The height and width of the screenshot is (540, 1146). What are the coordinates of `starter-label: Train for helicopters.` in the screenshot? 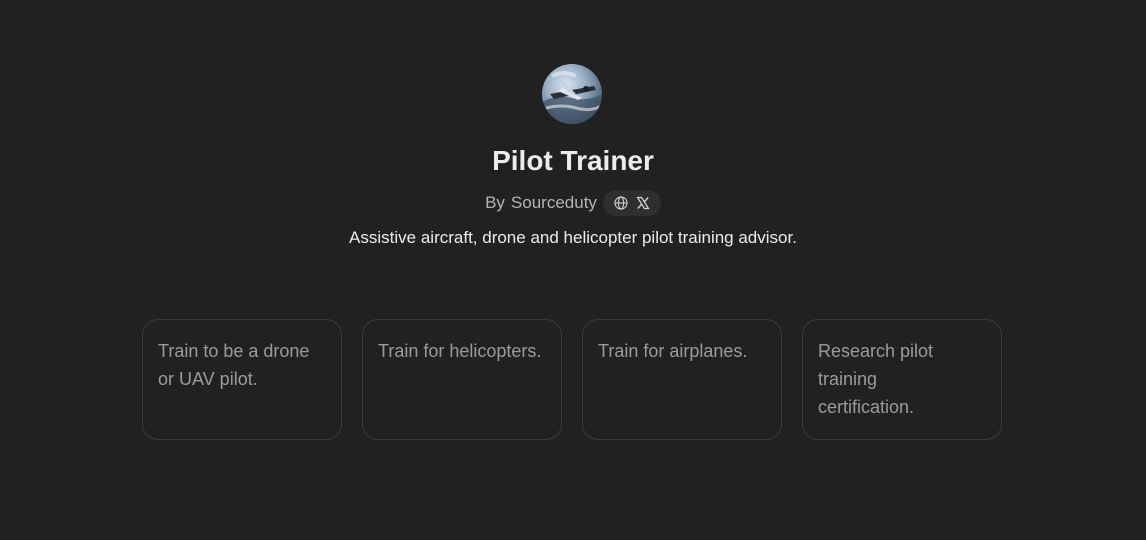 It's located at (460, 351).